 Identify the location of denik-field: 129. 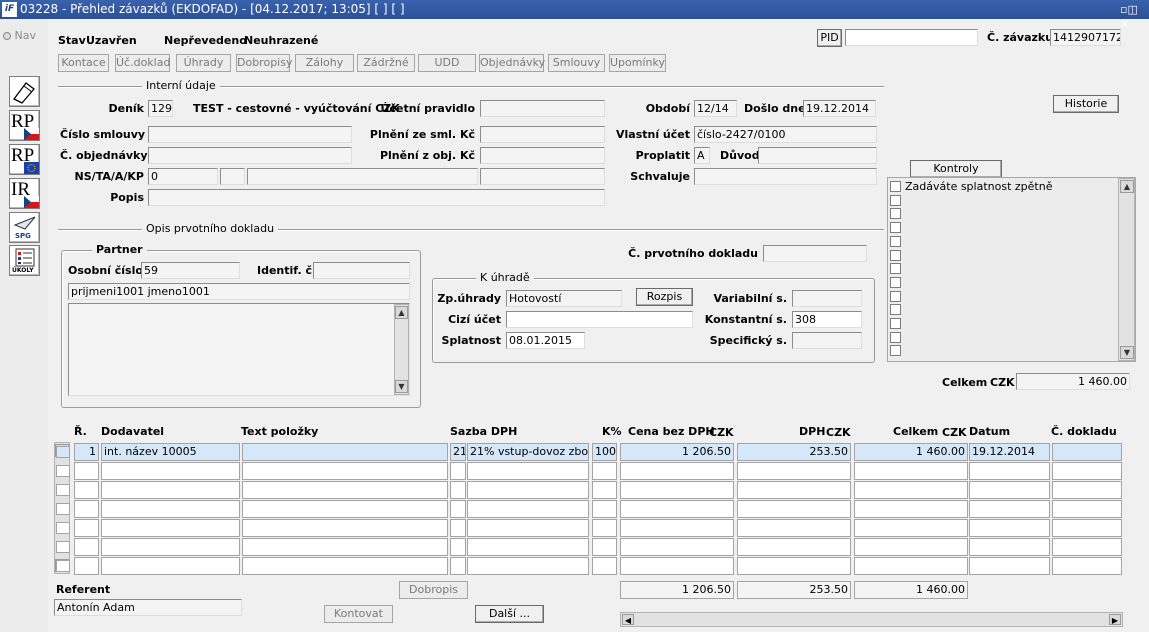
(160, 108).